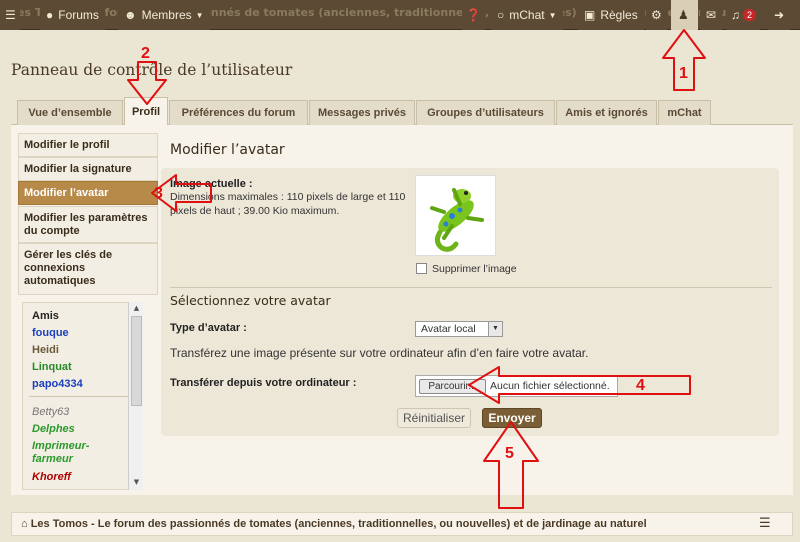  I want to click on reset-button: Réinitialiser, so click(434, 418).